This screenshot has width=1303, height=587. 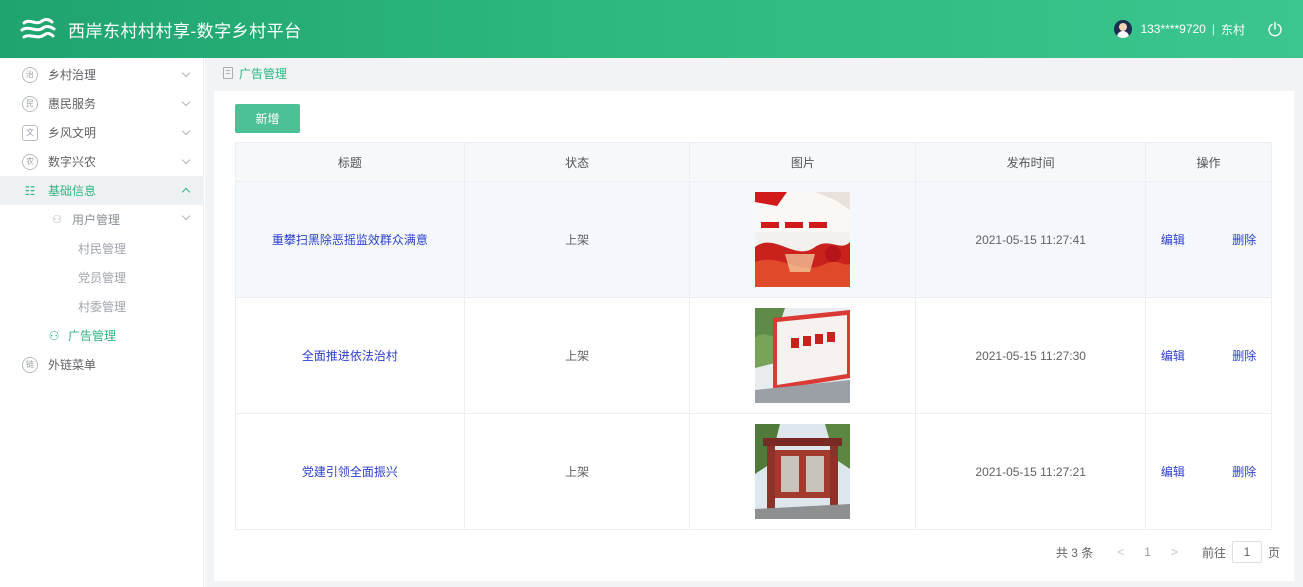 What do you see at coordinates (101, 364) in the screenshot?
I see `sidebar-item-external-links: 链 外链菜单` at bounding box center [101, 364].